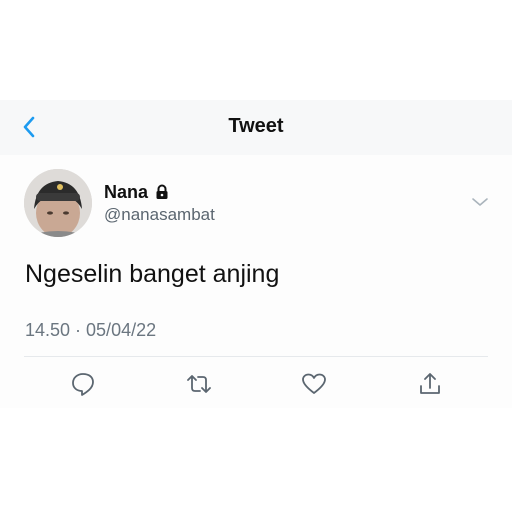 Image resolution: width=512 pixels, height=512 pixels. I want to click on reply-icon, so click(83, 384).